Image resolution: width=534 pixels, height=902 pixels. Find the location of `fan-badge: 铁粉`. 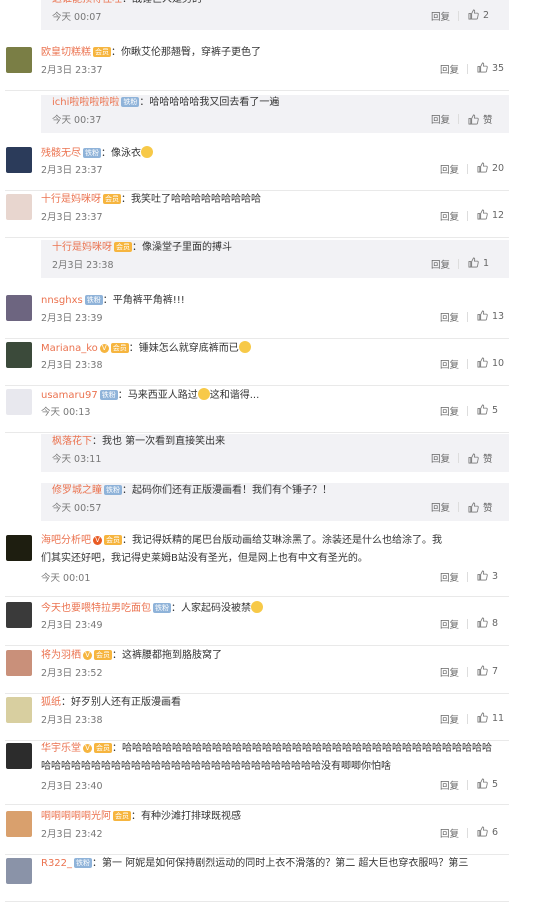

fan-badge: 铁粉 is located at coordinates (108, 395).